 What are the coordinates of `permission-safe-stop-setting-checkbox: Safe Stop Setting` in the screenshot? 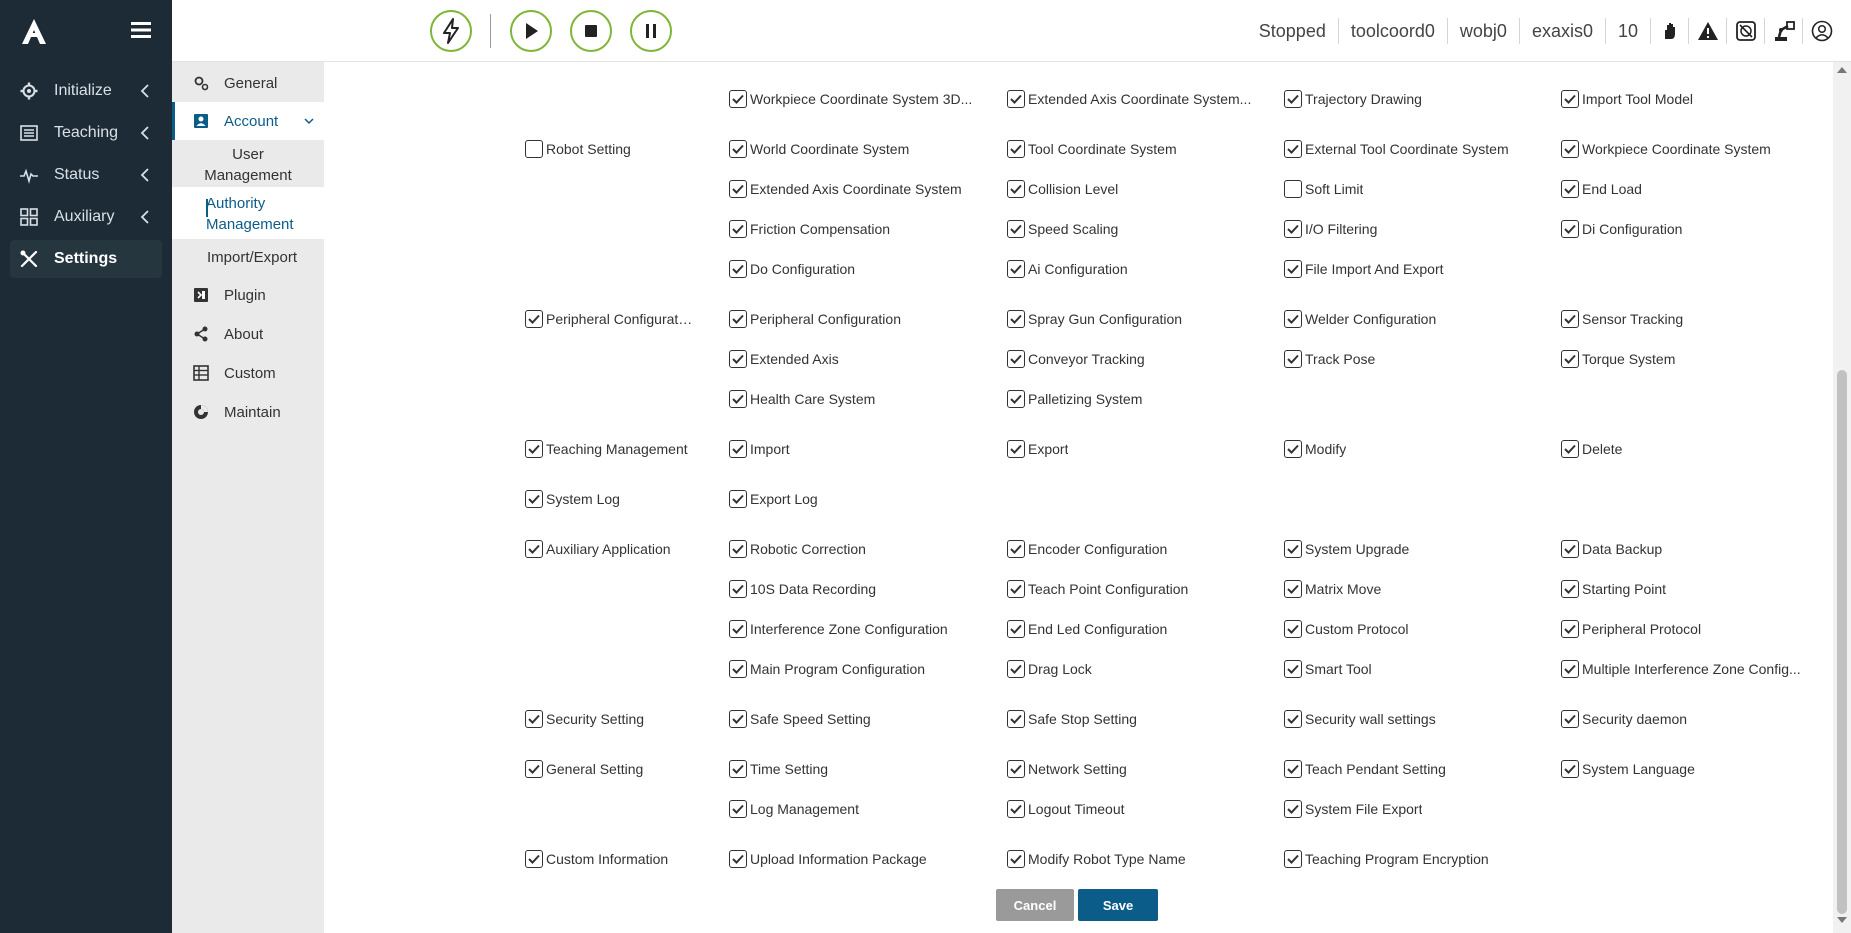 It's located at (1072, 719).